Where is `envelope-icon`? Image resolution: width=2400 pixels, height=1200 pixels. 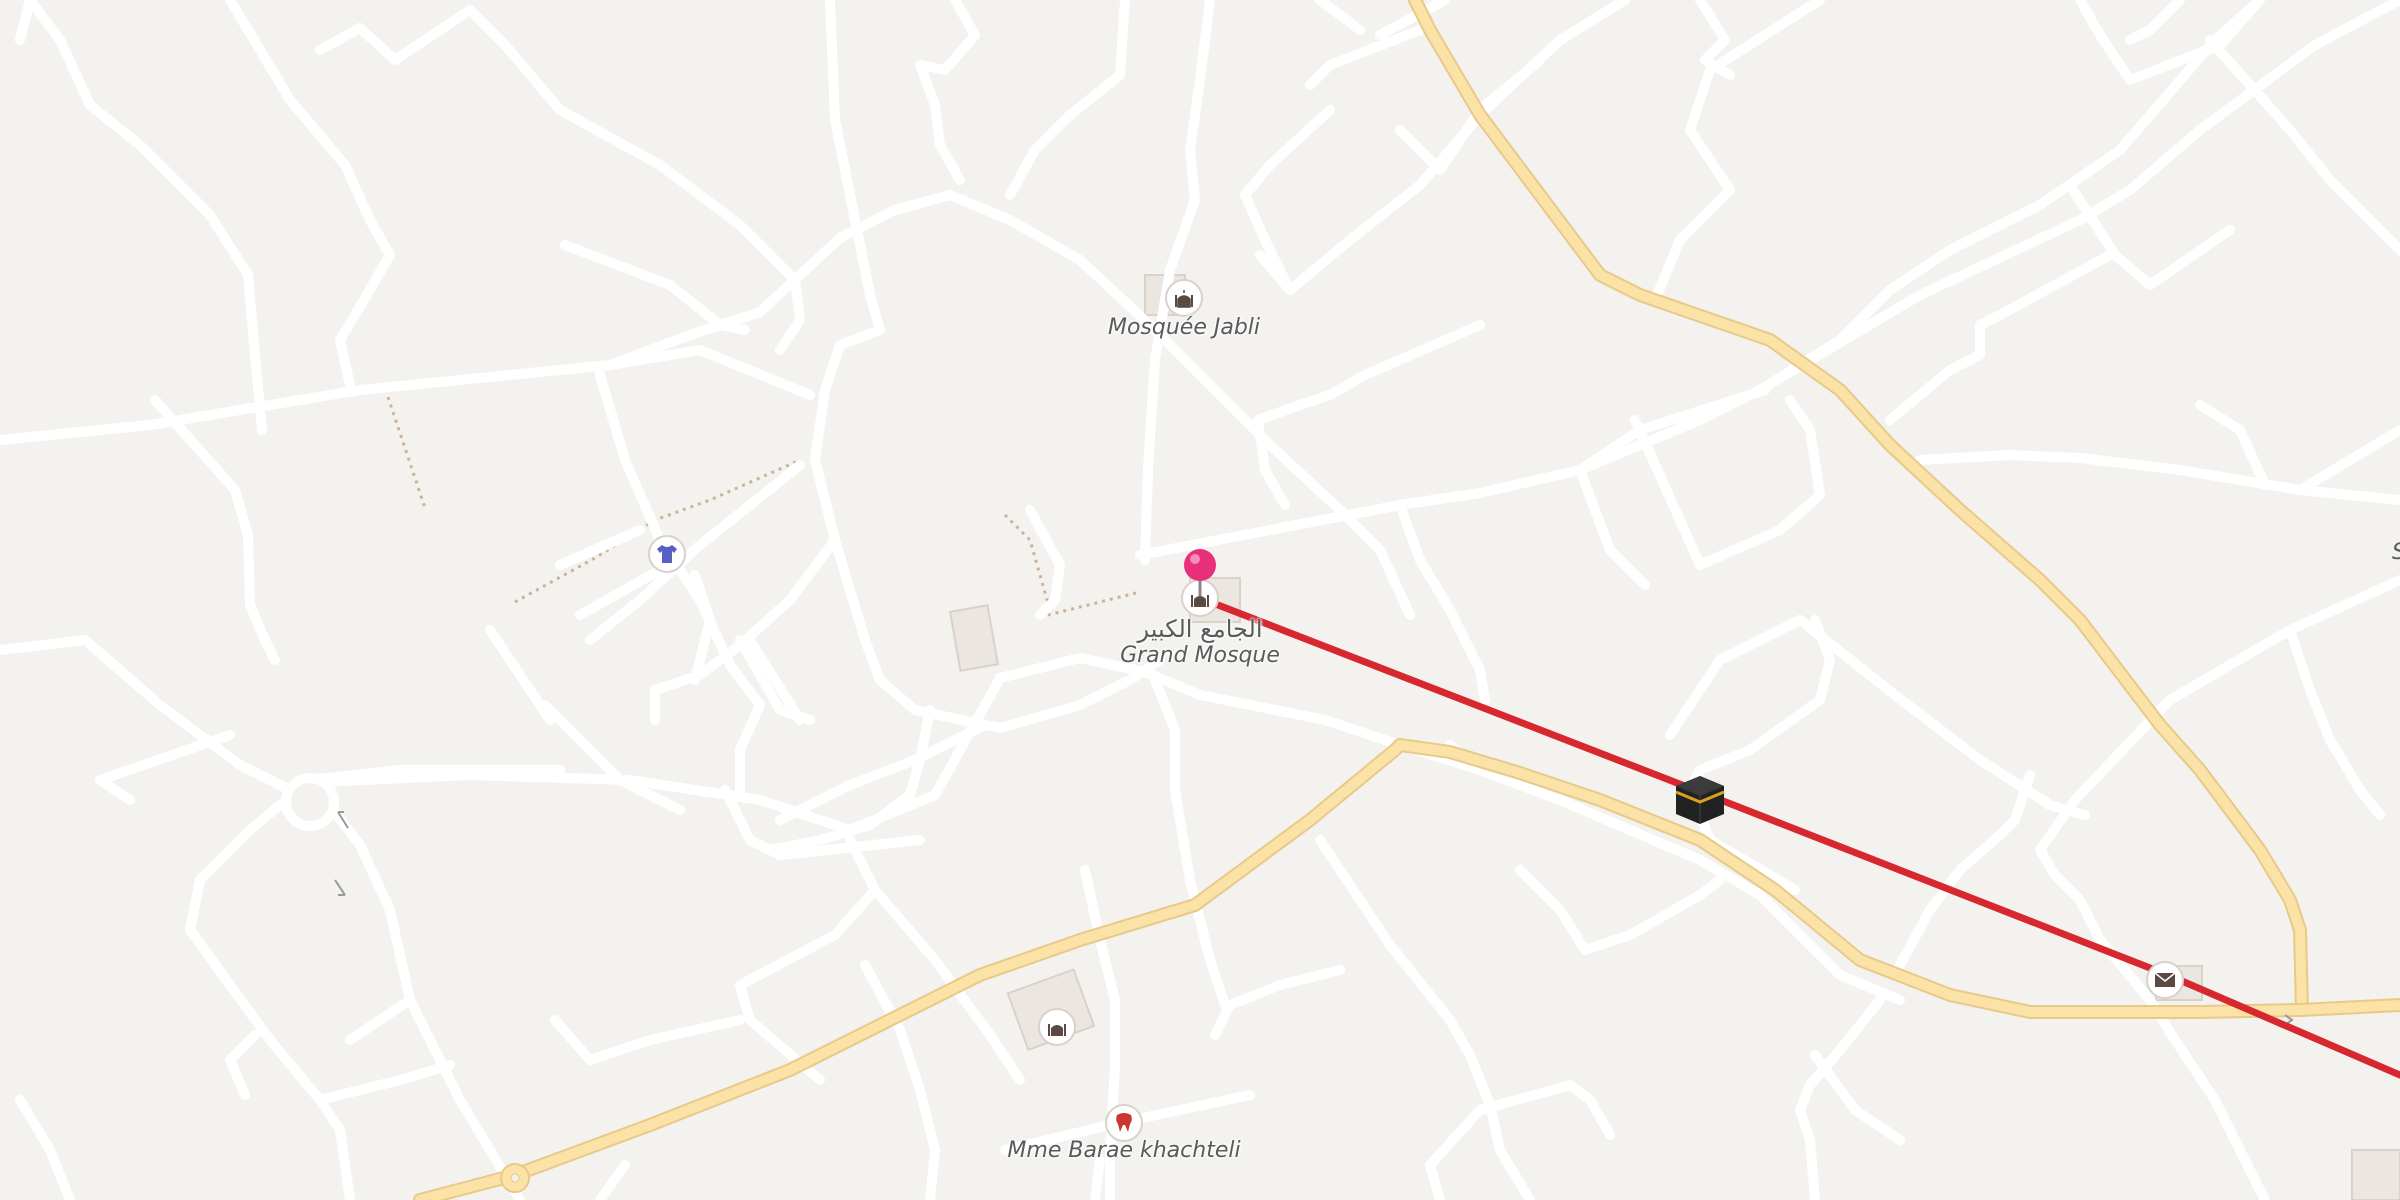 envelope-icon is located at coordinates (2165, 980).